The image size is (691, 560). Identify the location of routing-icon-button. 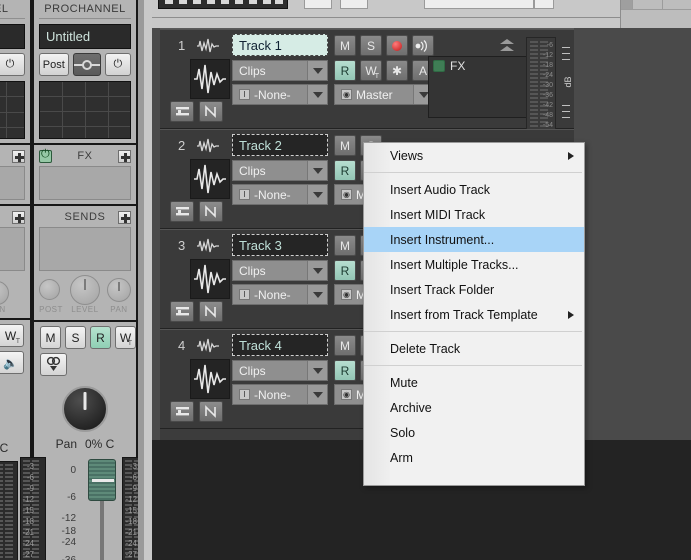
(86, 64).